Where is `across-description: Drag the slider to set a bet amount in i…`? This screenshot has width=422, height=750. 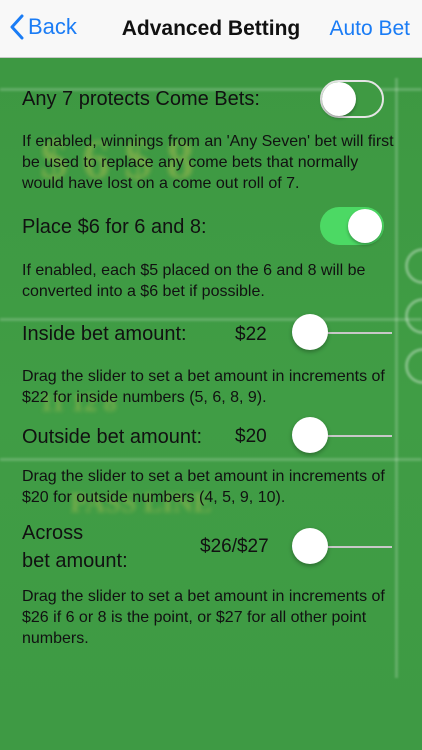 across-description: Drag the slider to set a bet amount in i… is located at coordinates (203, 617).